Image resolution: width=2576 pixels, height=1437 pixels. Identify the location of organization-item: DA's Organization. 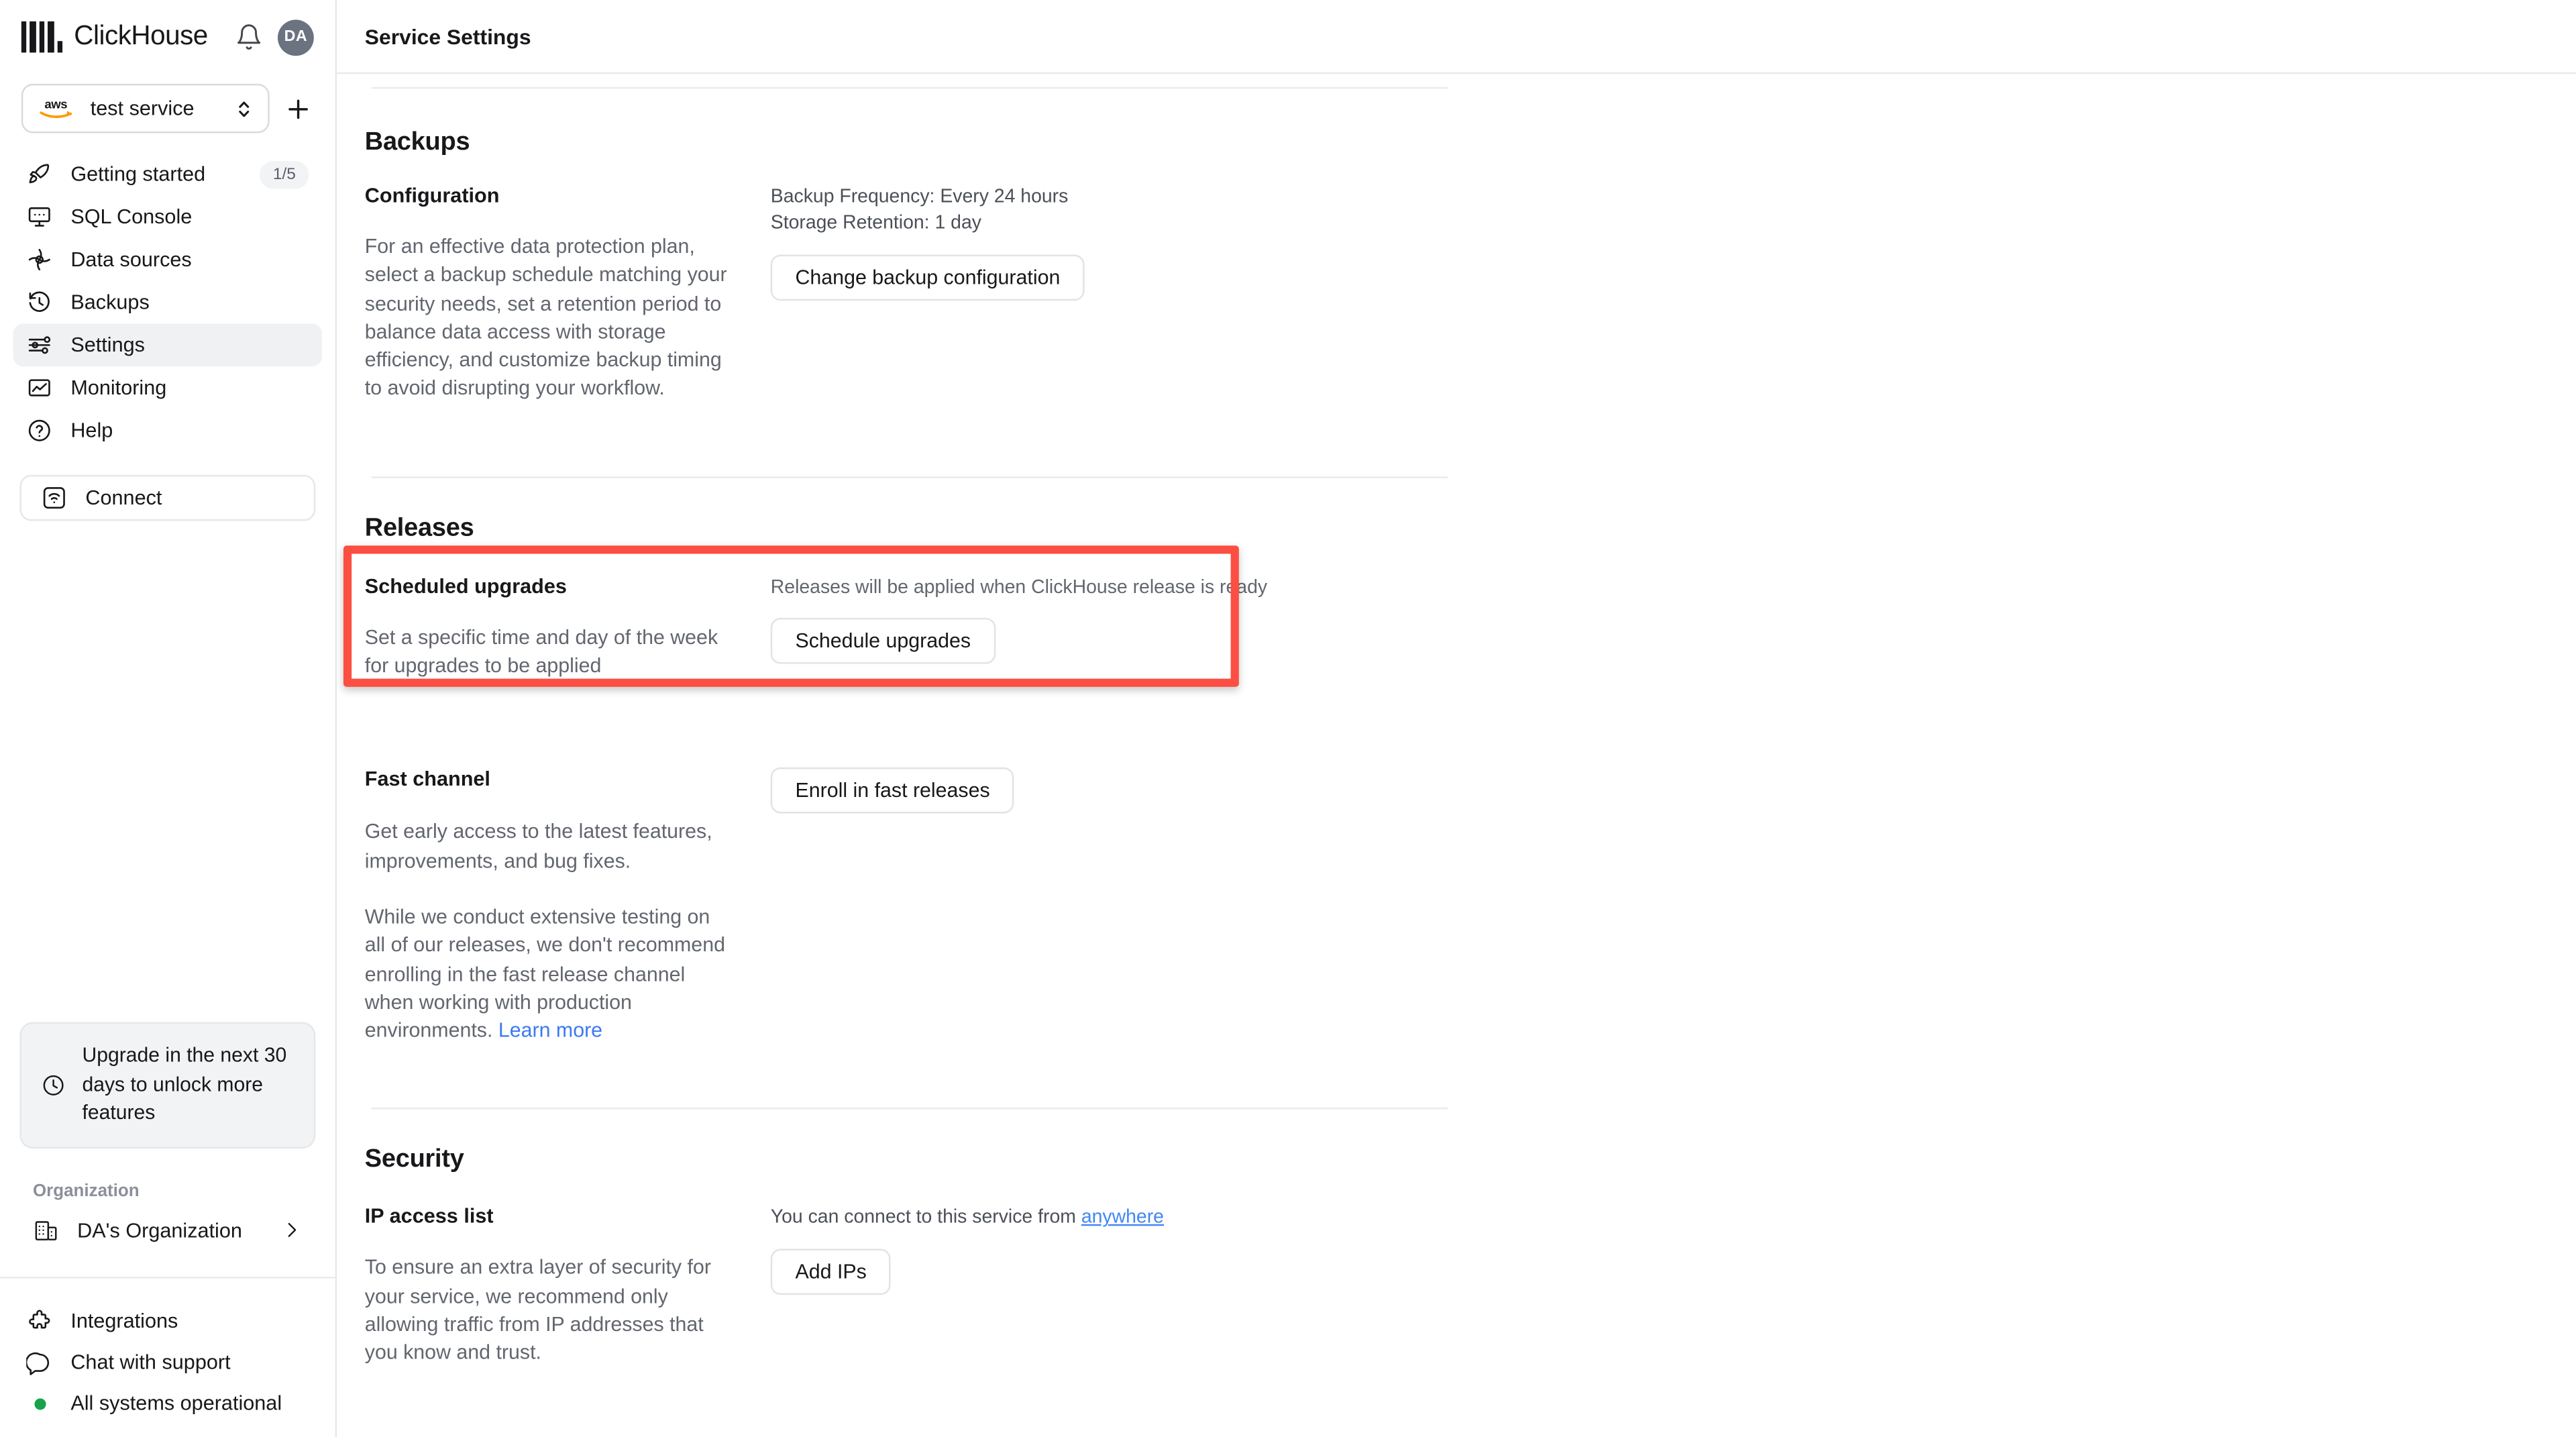
(167, 1230).